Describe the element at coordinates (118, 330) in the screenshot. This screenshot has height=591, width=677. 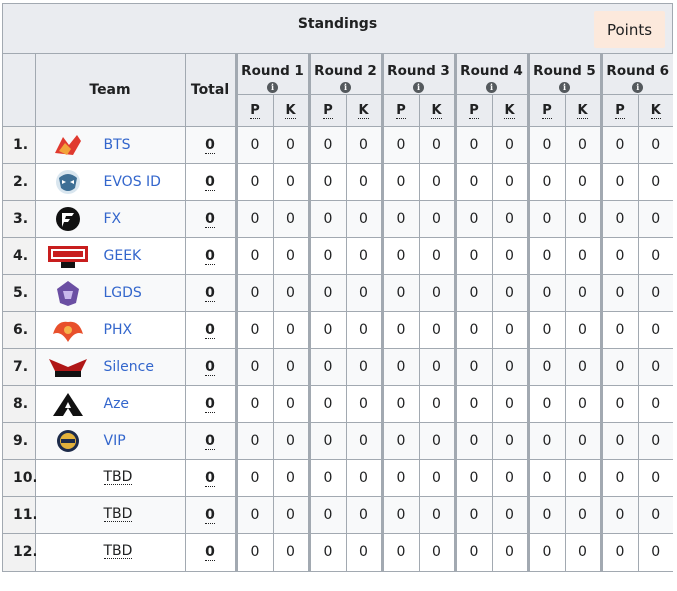
I see `team-link: PHX` at that location.